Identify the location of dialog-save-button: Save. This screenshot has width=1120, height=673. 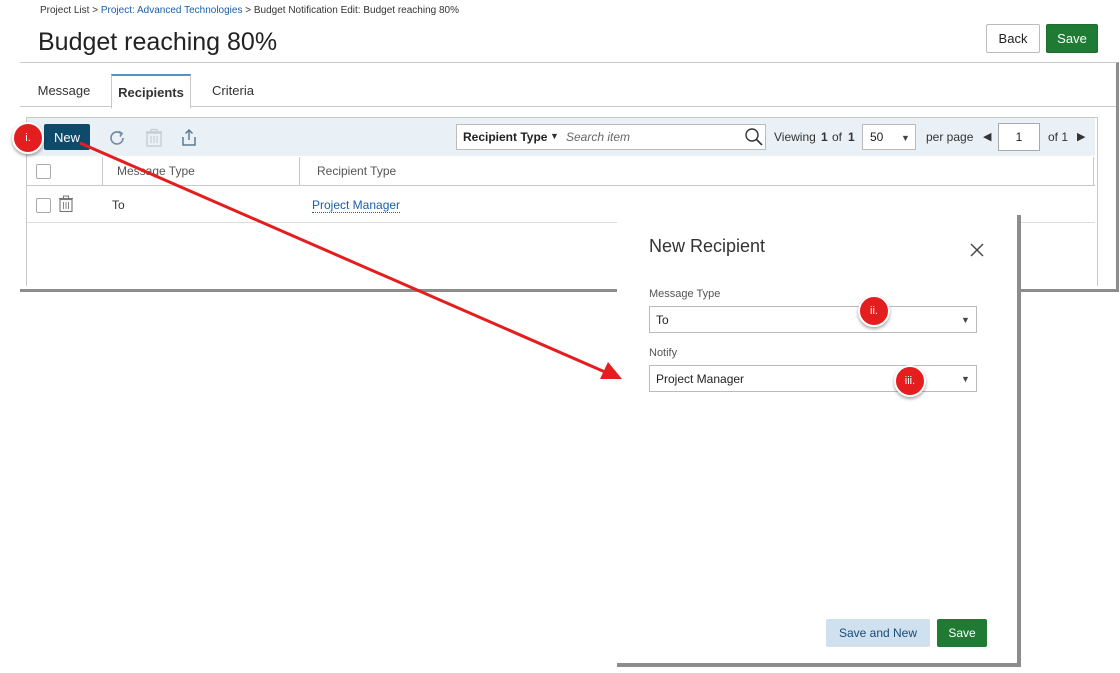
(962, 633).